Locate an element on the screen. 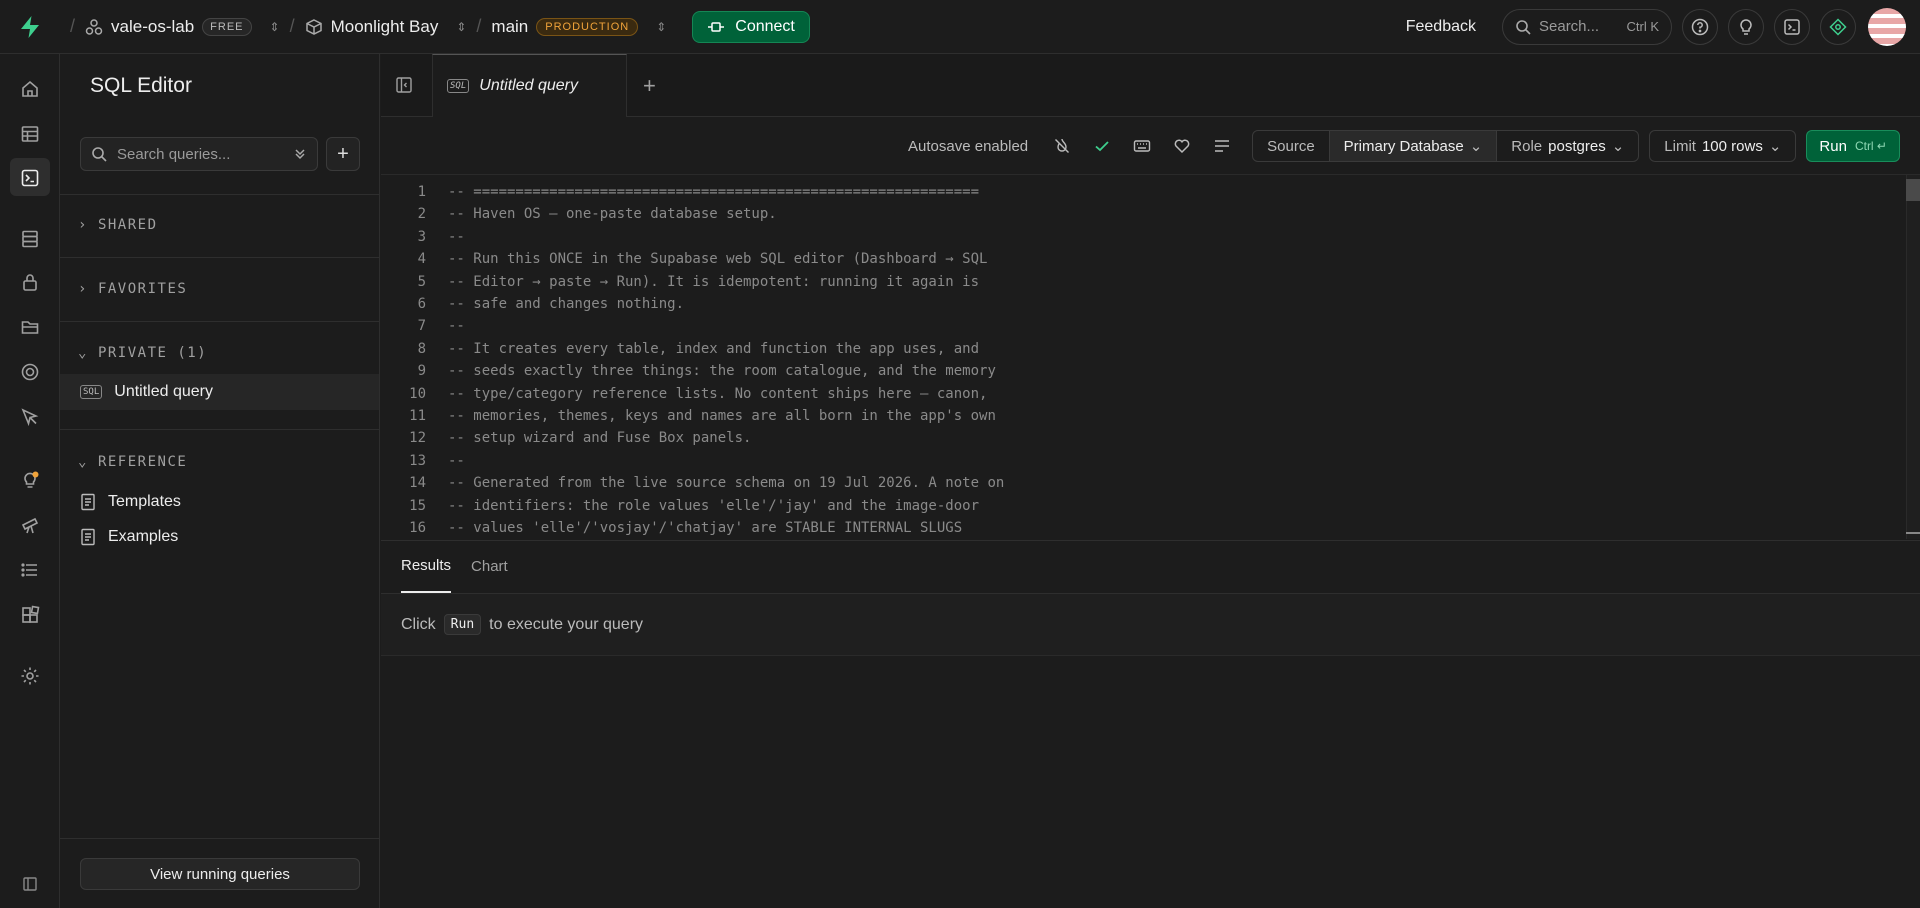  chevron-right-icon: › is located at coordinates (83, 289).